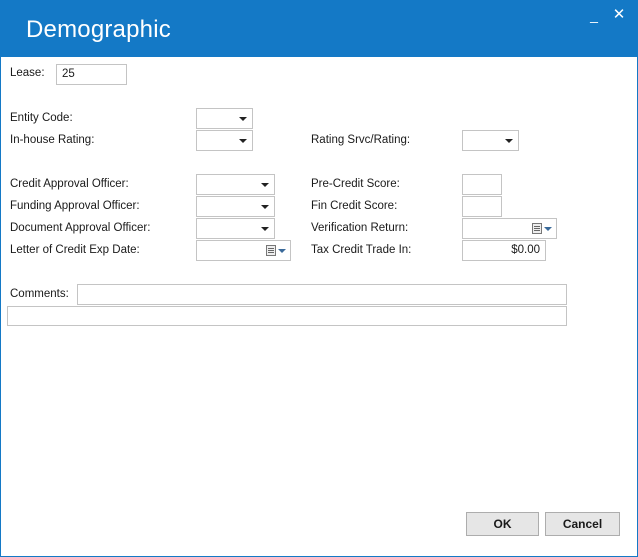 The image size is (638, 557). What do you see at coordinates (27, 73) in the screenshot?
I see `lease-label: Lease:` at bounding box center [27, 73].